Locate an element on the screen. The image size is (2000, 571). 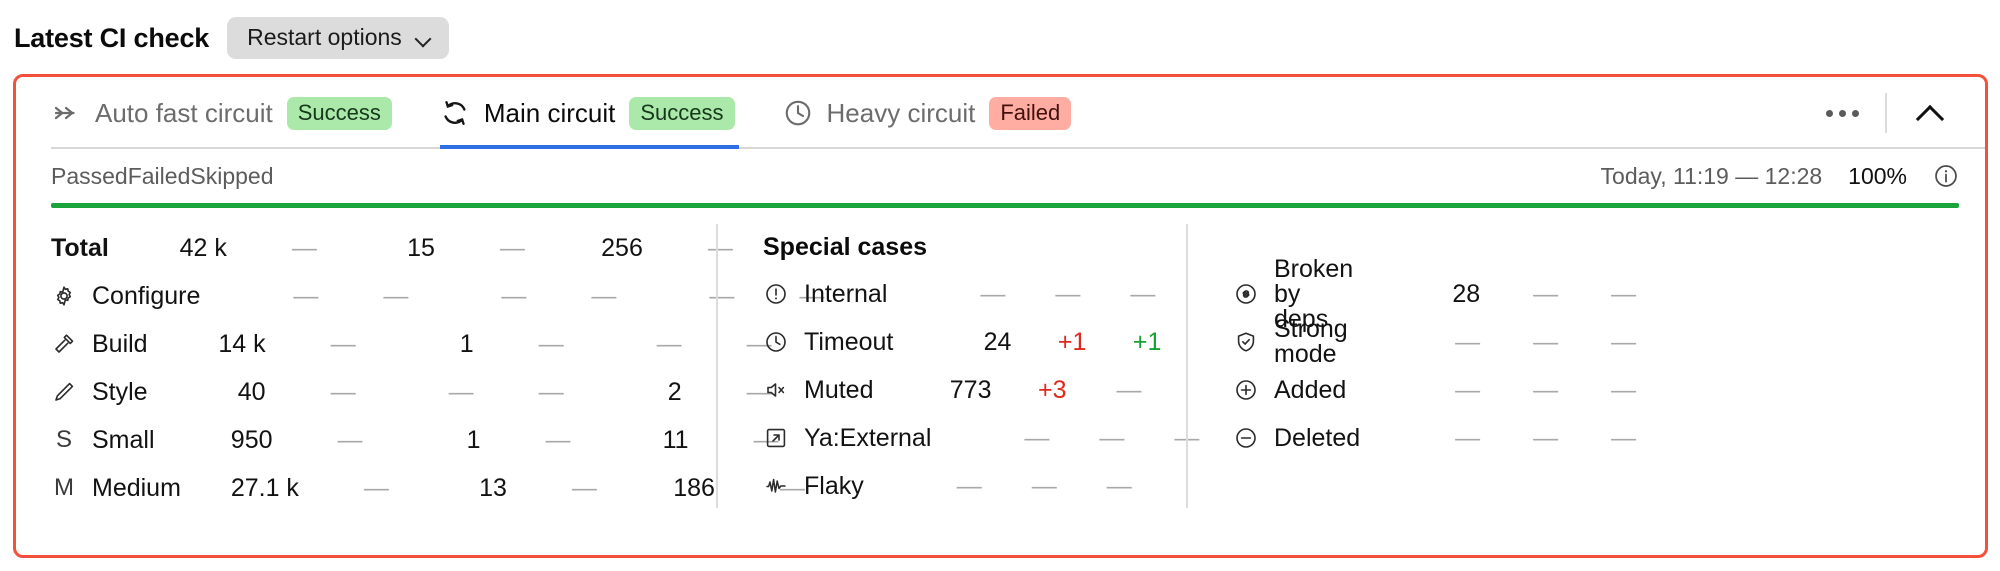
row-label: Style is located at coordinates (120, 391).